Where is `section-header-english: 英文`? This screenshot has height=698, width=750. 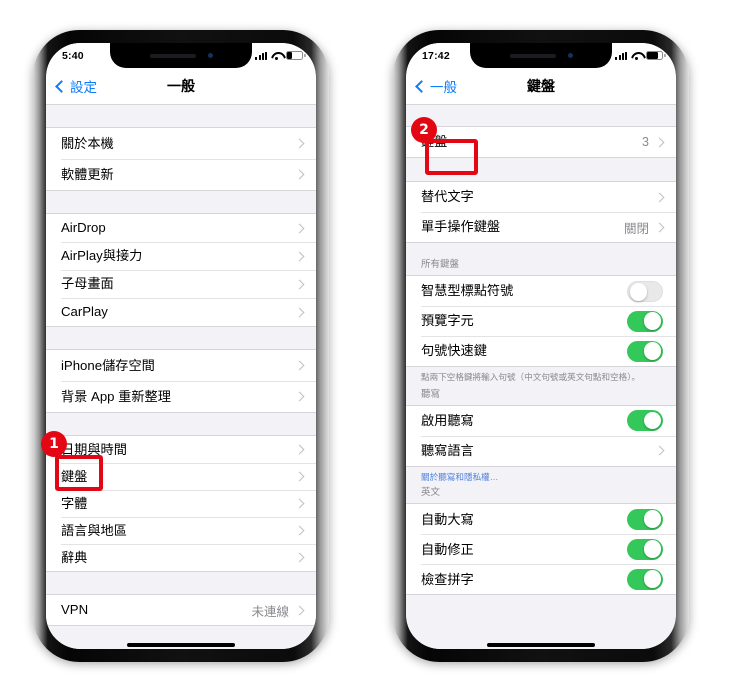
section-header-english: 英文 is located at coordinates (431, 493).